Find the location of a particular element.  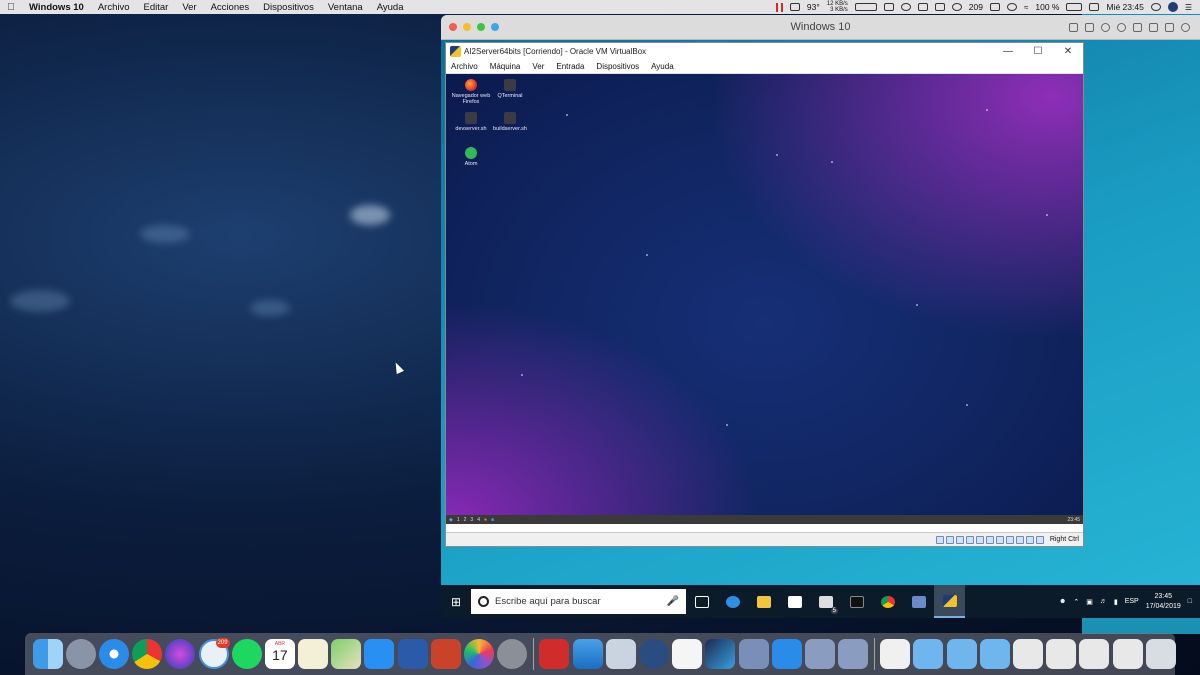

quicktime-icon is located at coordinates (653, 654).